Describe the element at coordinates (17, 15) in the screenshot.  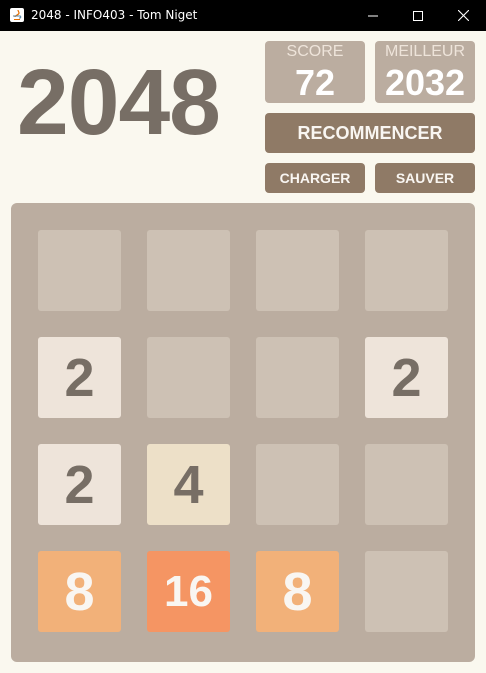
I see `java-app-icon` at that location.